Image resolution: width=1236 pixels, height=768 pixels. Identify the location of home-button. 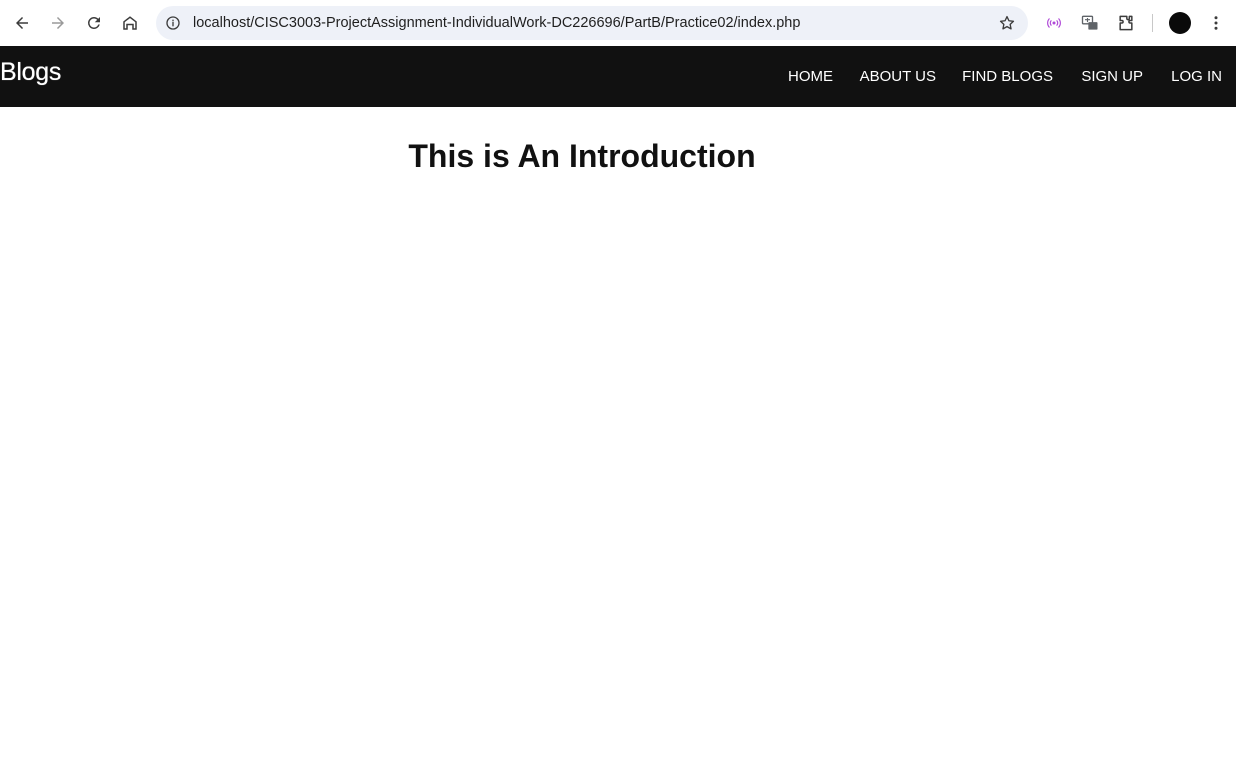
(130, 23).